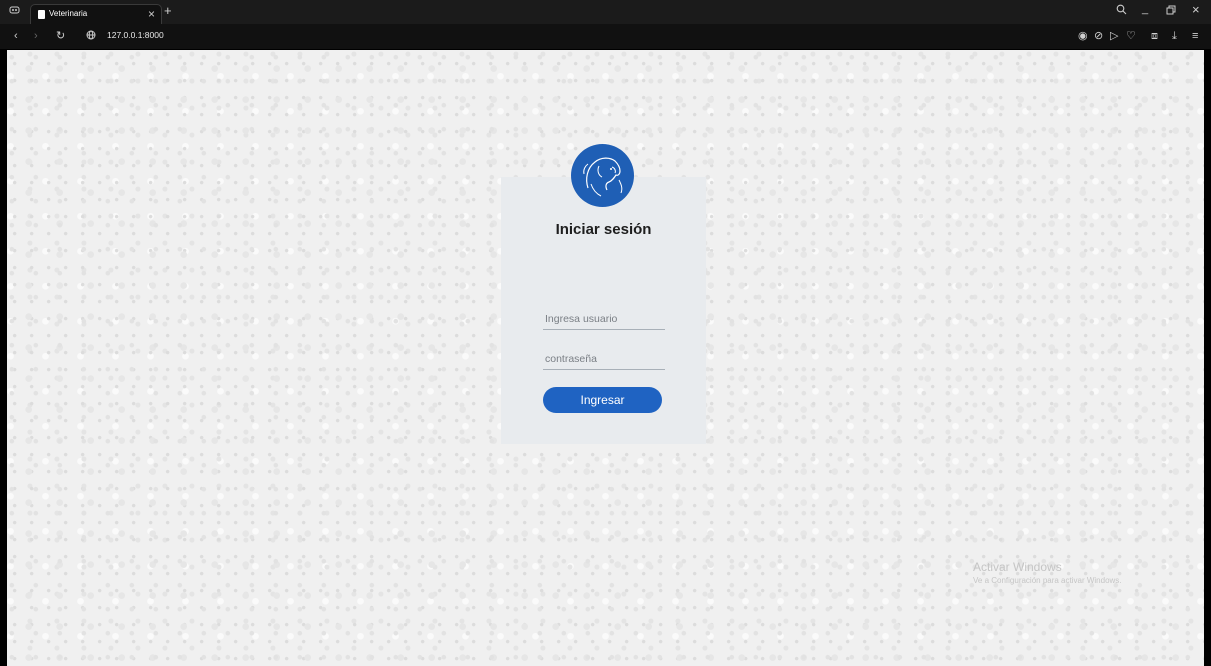 This screenshot has height=666, width=1211. Describe the element at coordinates (605, 12) in the screenshot. I see `browser-tab-strip: Veterinaria × + _ ×` at that location.